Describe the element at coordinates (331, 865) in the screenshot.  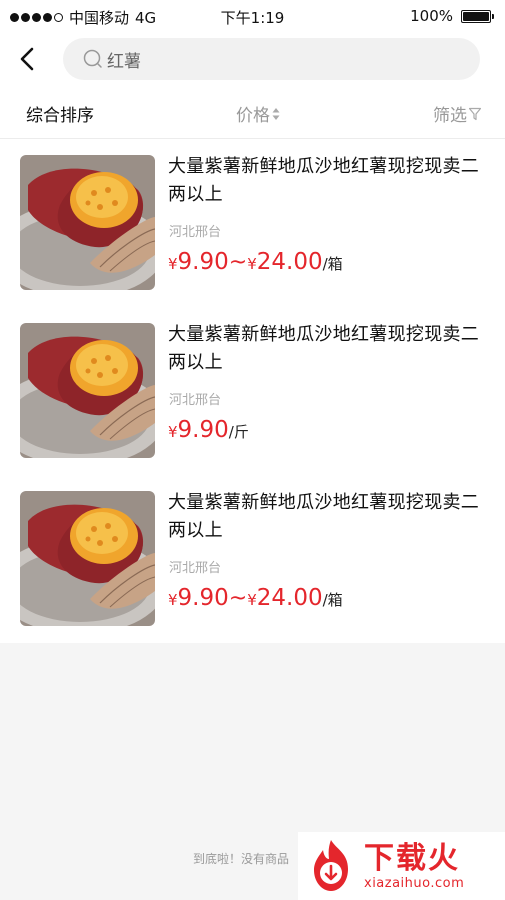
I see `flame-logo-icon` at that location.